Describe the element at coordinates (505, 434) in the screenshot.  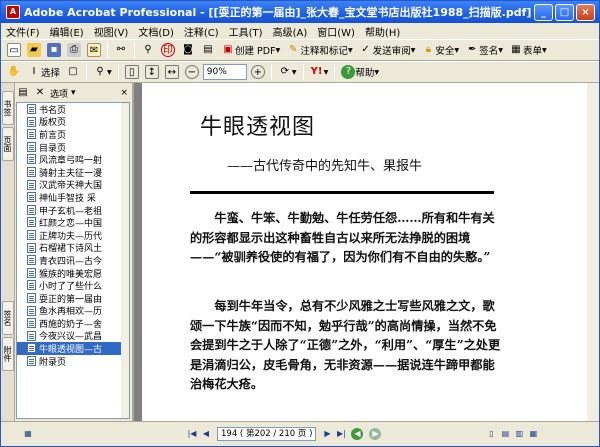
I see `continuous-icon: ▤` at that location.